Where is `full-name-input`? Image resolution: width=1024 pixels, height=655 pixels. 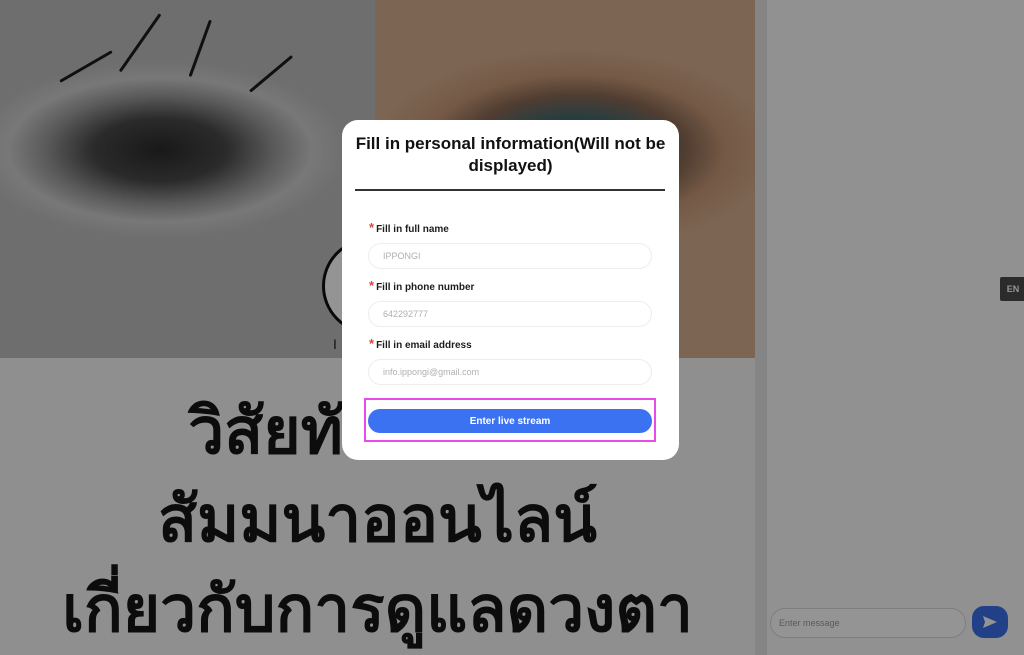
full-name-input is located at coordinates (510, 256).